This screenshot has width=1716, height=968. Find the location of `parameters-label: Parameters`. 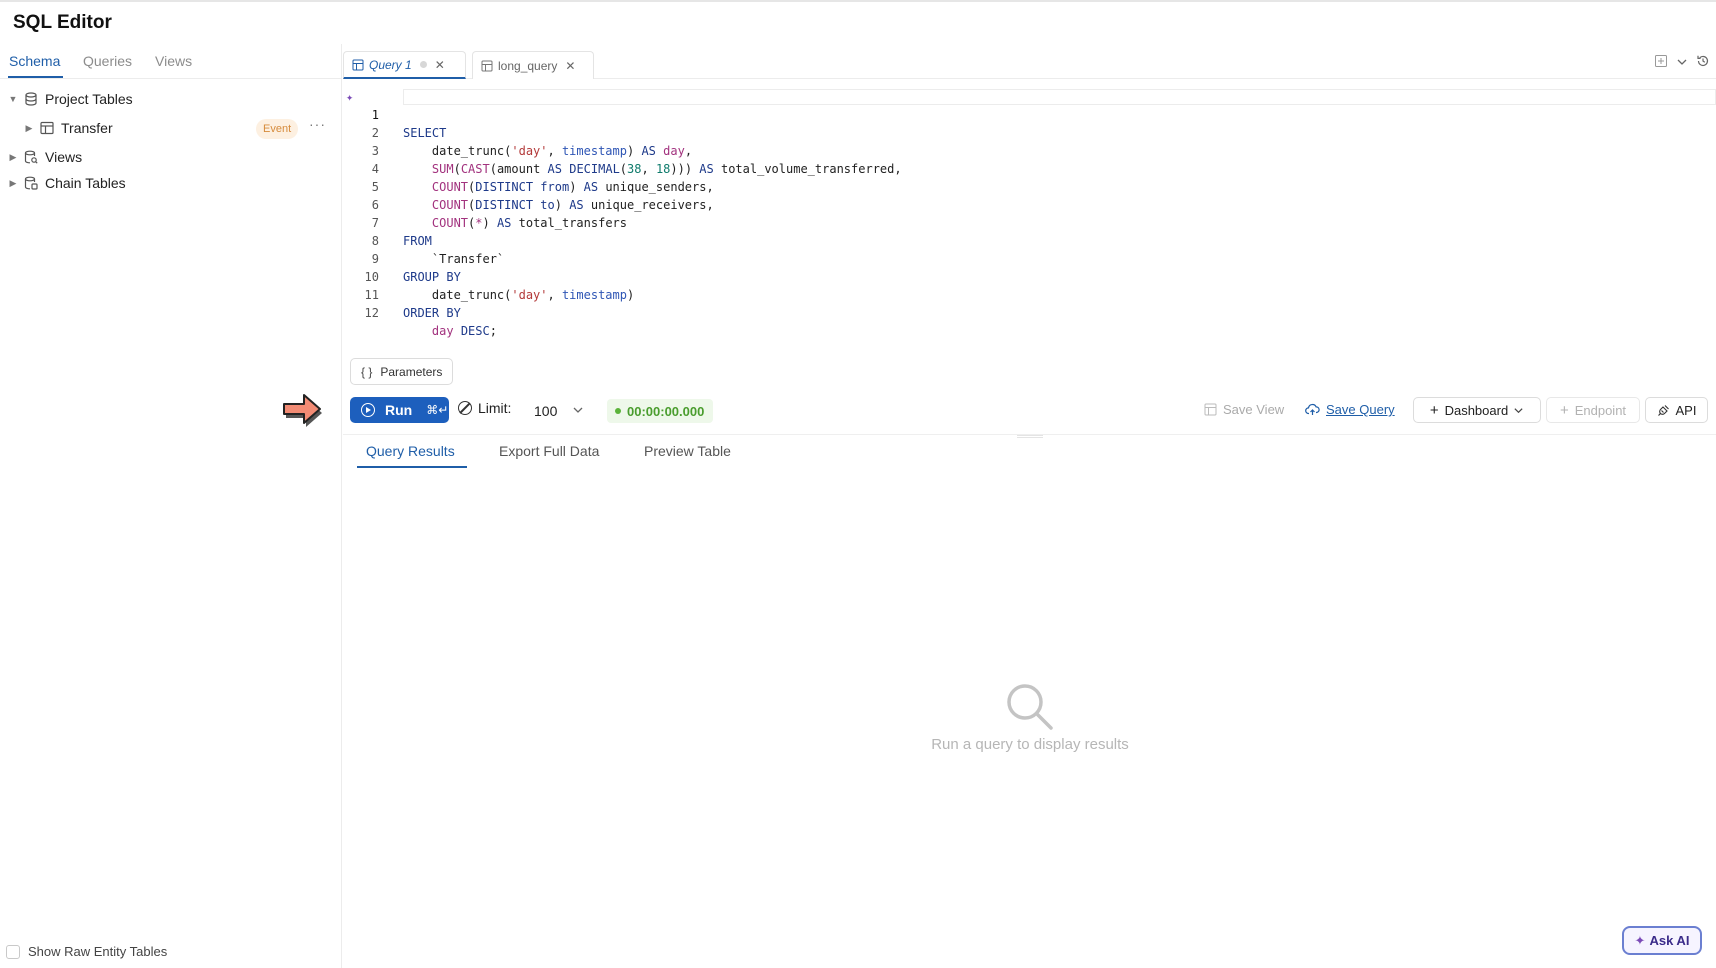

parameters-label: Parameters is located at coordinates (411, 371).